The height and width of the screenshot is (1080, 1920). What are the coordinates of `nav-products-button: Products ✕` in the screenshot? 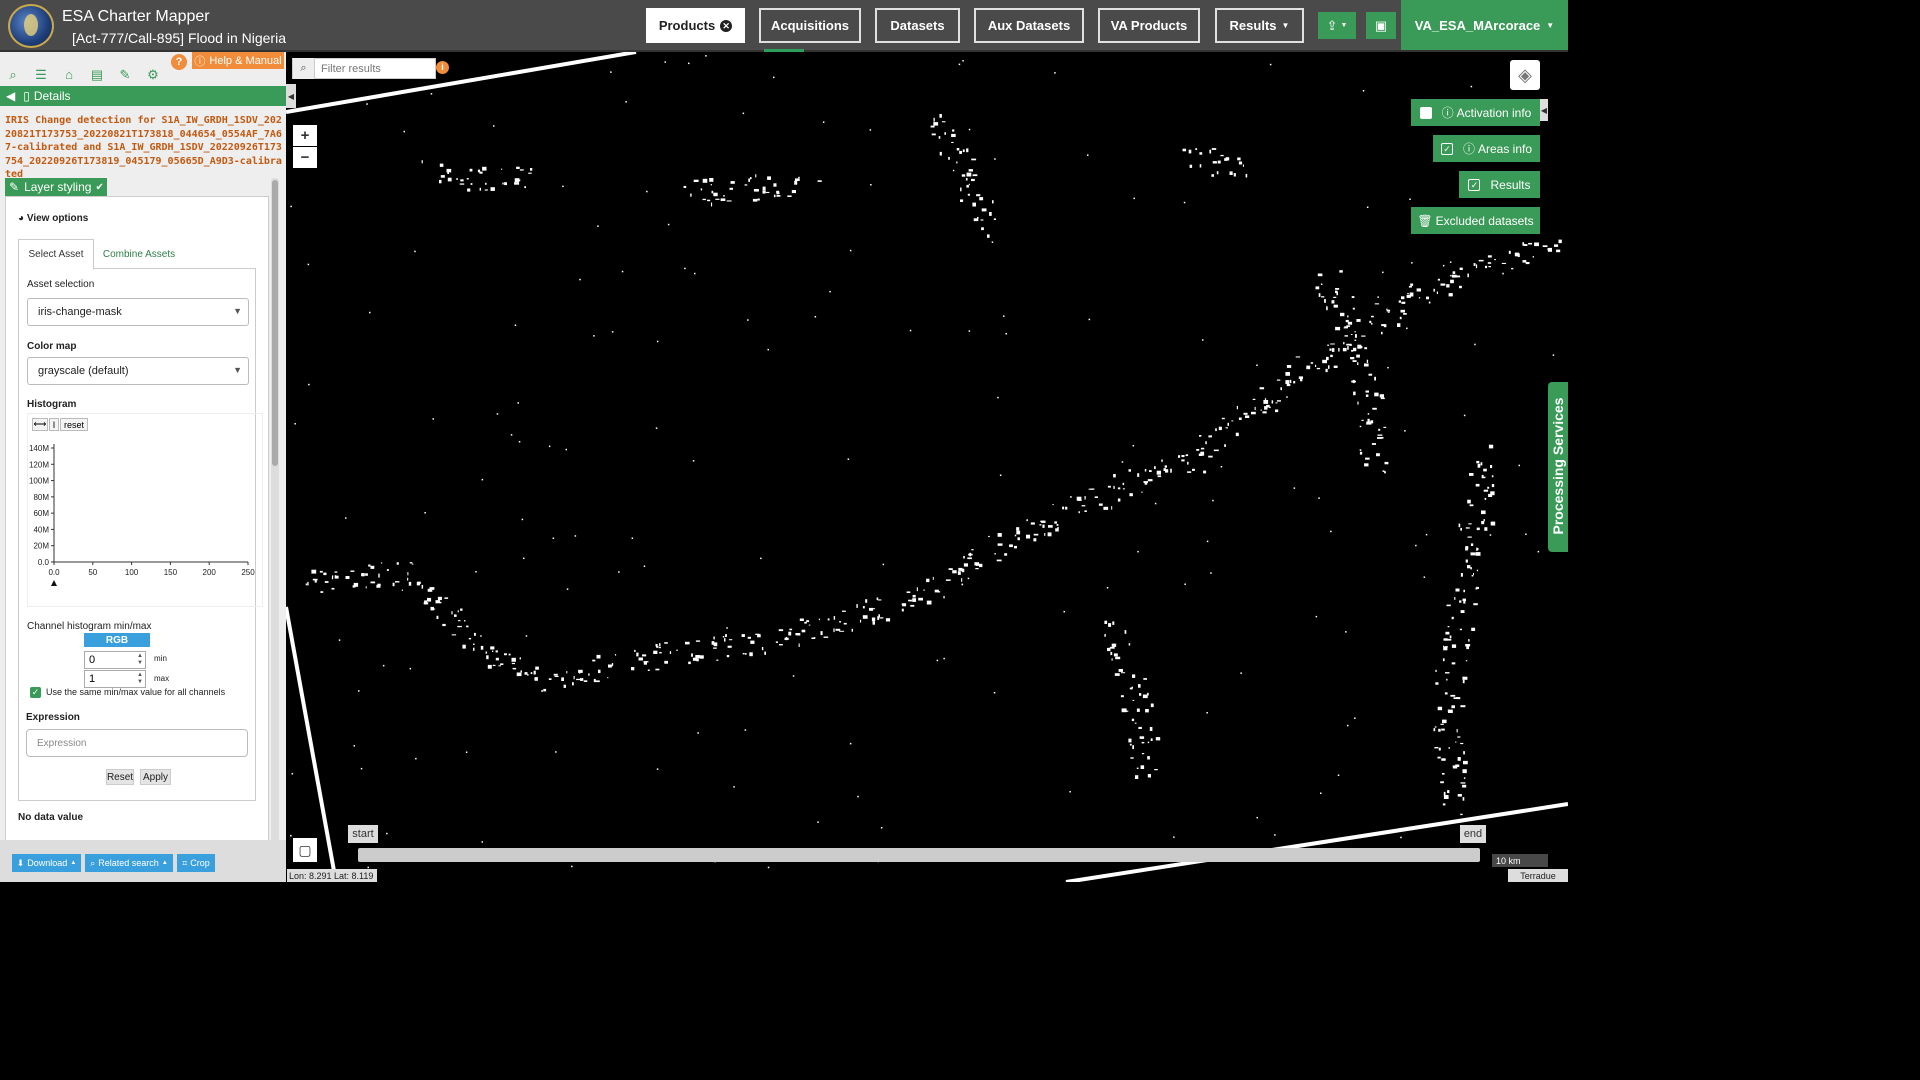 It's located at (695, 25).